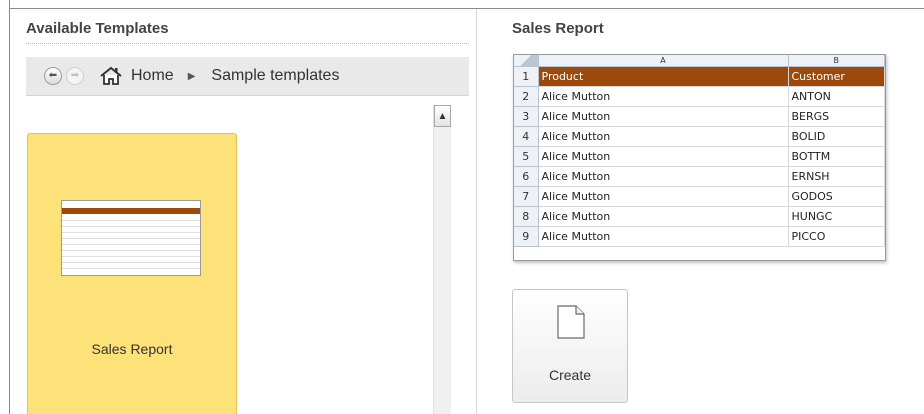  What do you see at coordinates (476, 211) in the screenshot?
I see `pane-divider` at bounding box center [476, 211].